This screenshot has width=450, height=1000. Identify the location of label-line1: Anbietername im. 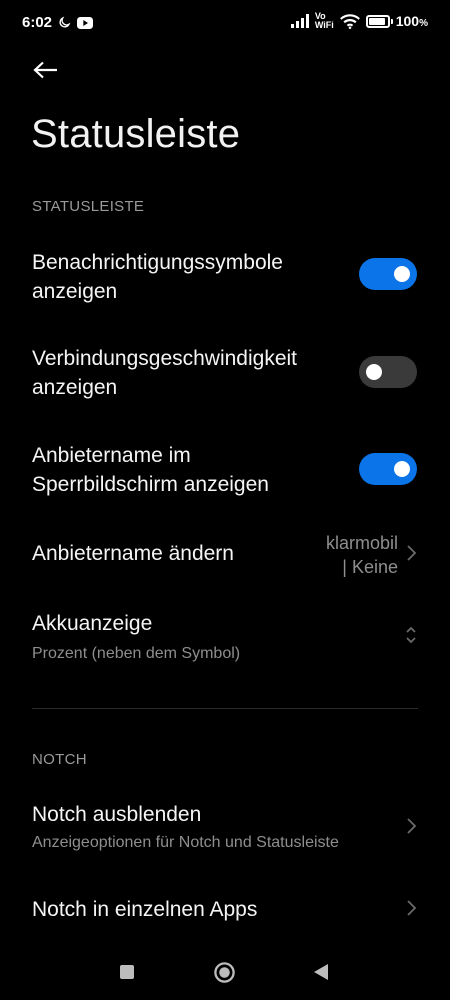
(111, 455).